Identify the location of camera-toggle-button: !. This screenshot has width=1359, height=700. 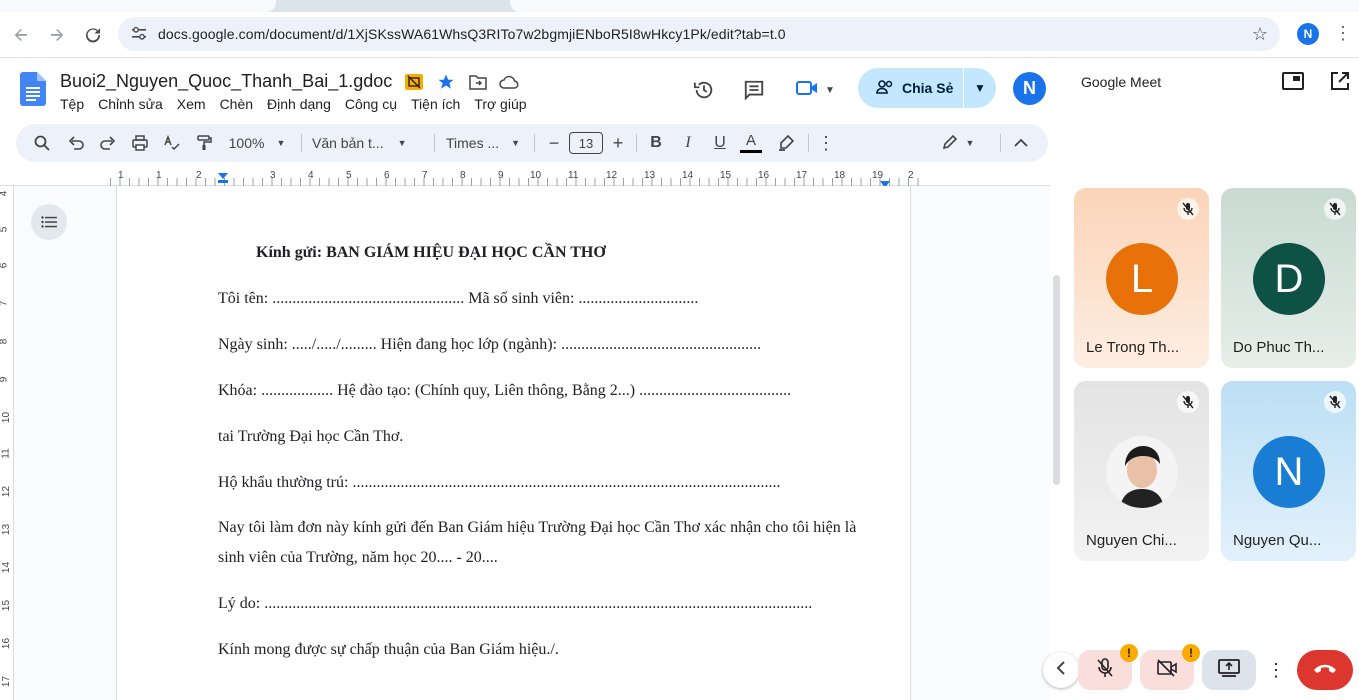
(1170, 667).